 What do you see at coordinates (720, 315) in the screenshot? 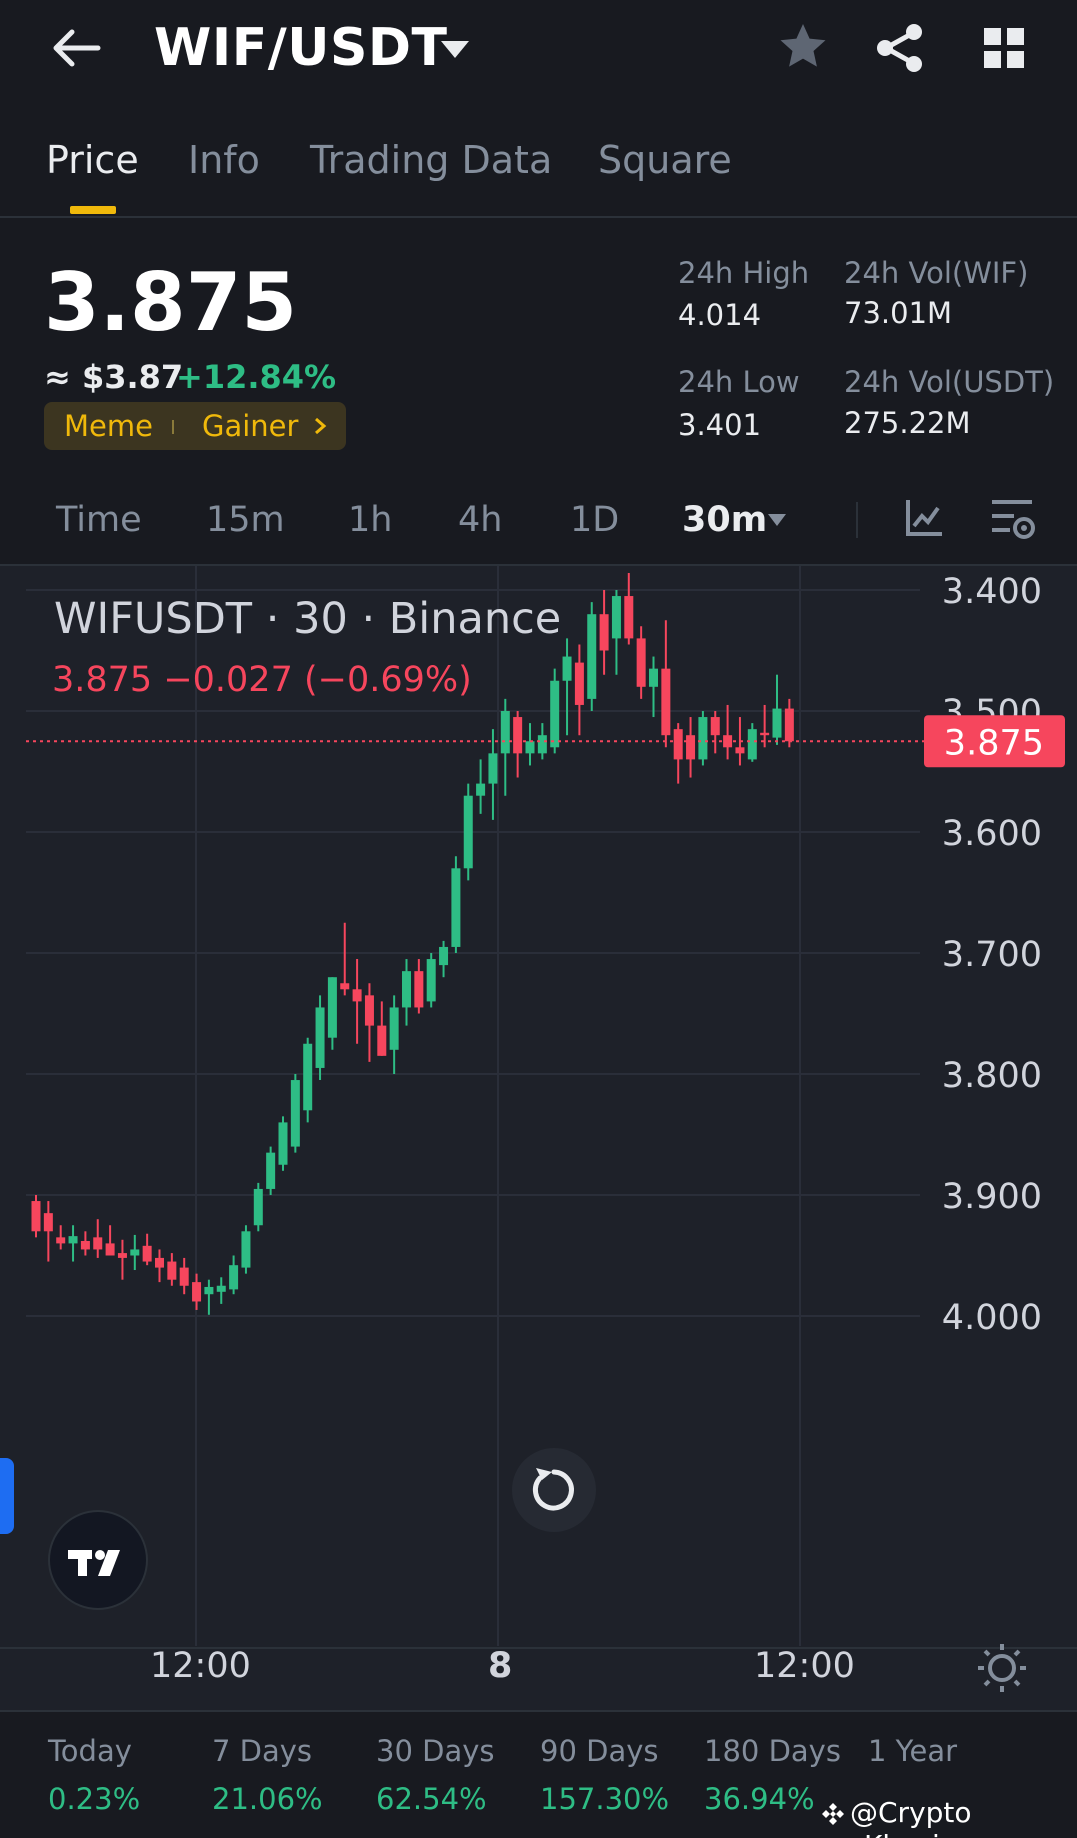
I see `high-value: 4.014` at bounding box center [720, 315].